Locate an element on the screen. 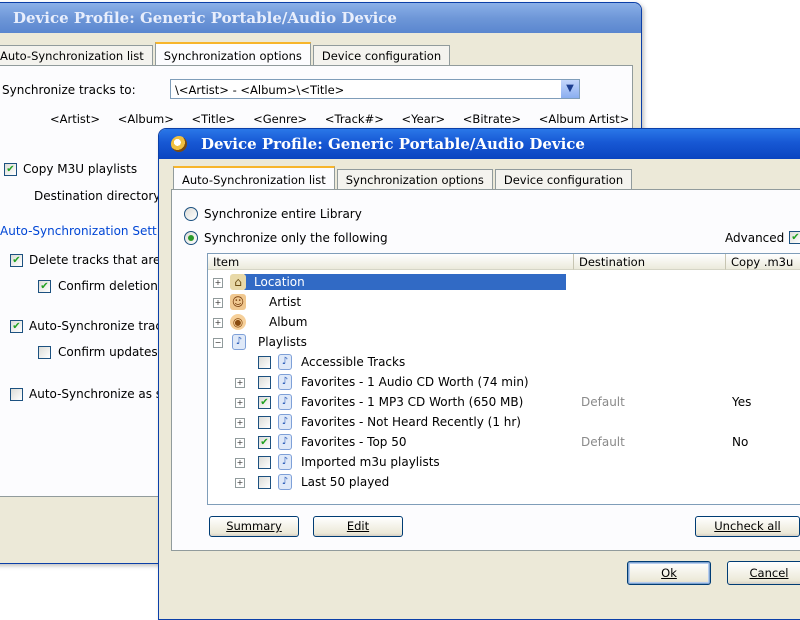 Image resolution: width=800 pixels, height=620 pixels. token-album-artist: <Album Artist> is located at coordinates (584, 119).